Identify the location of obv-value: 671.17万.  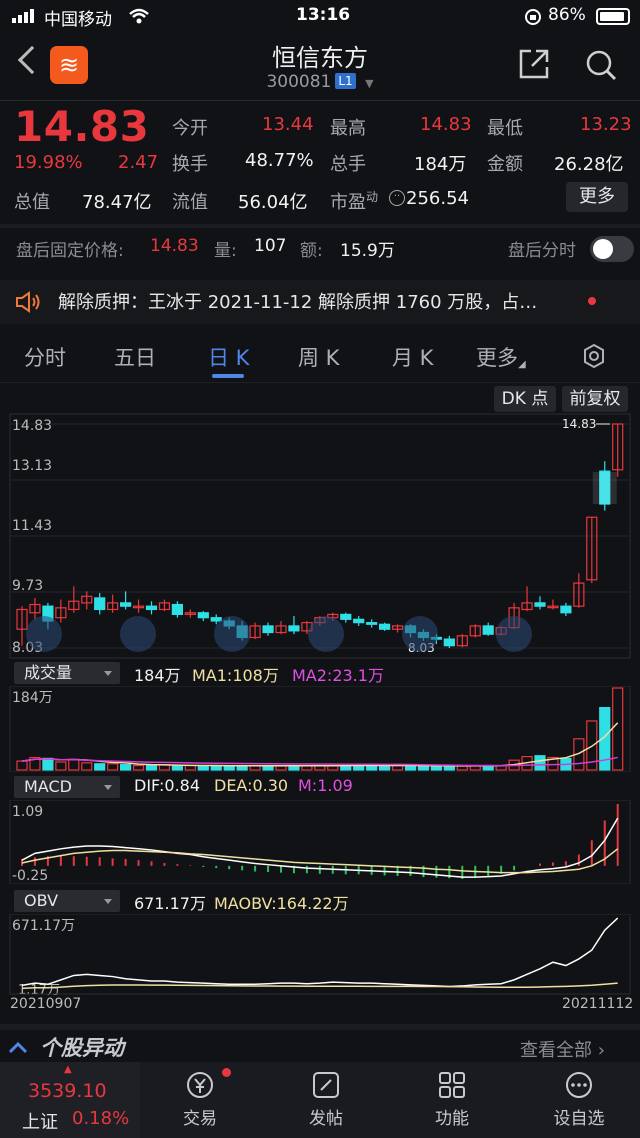
(170, 903).